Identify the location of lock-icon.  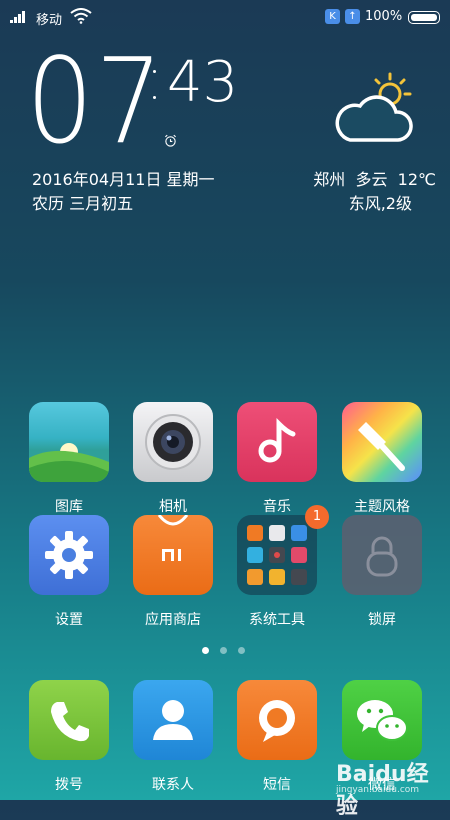
(382, 555).